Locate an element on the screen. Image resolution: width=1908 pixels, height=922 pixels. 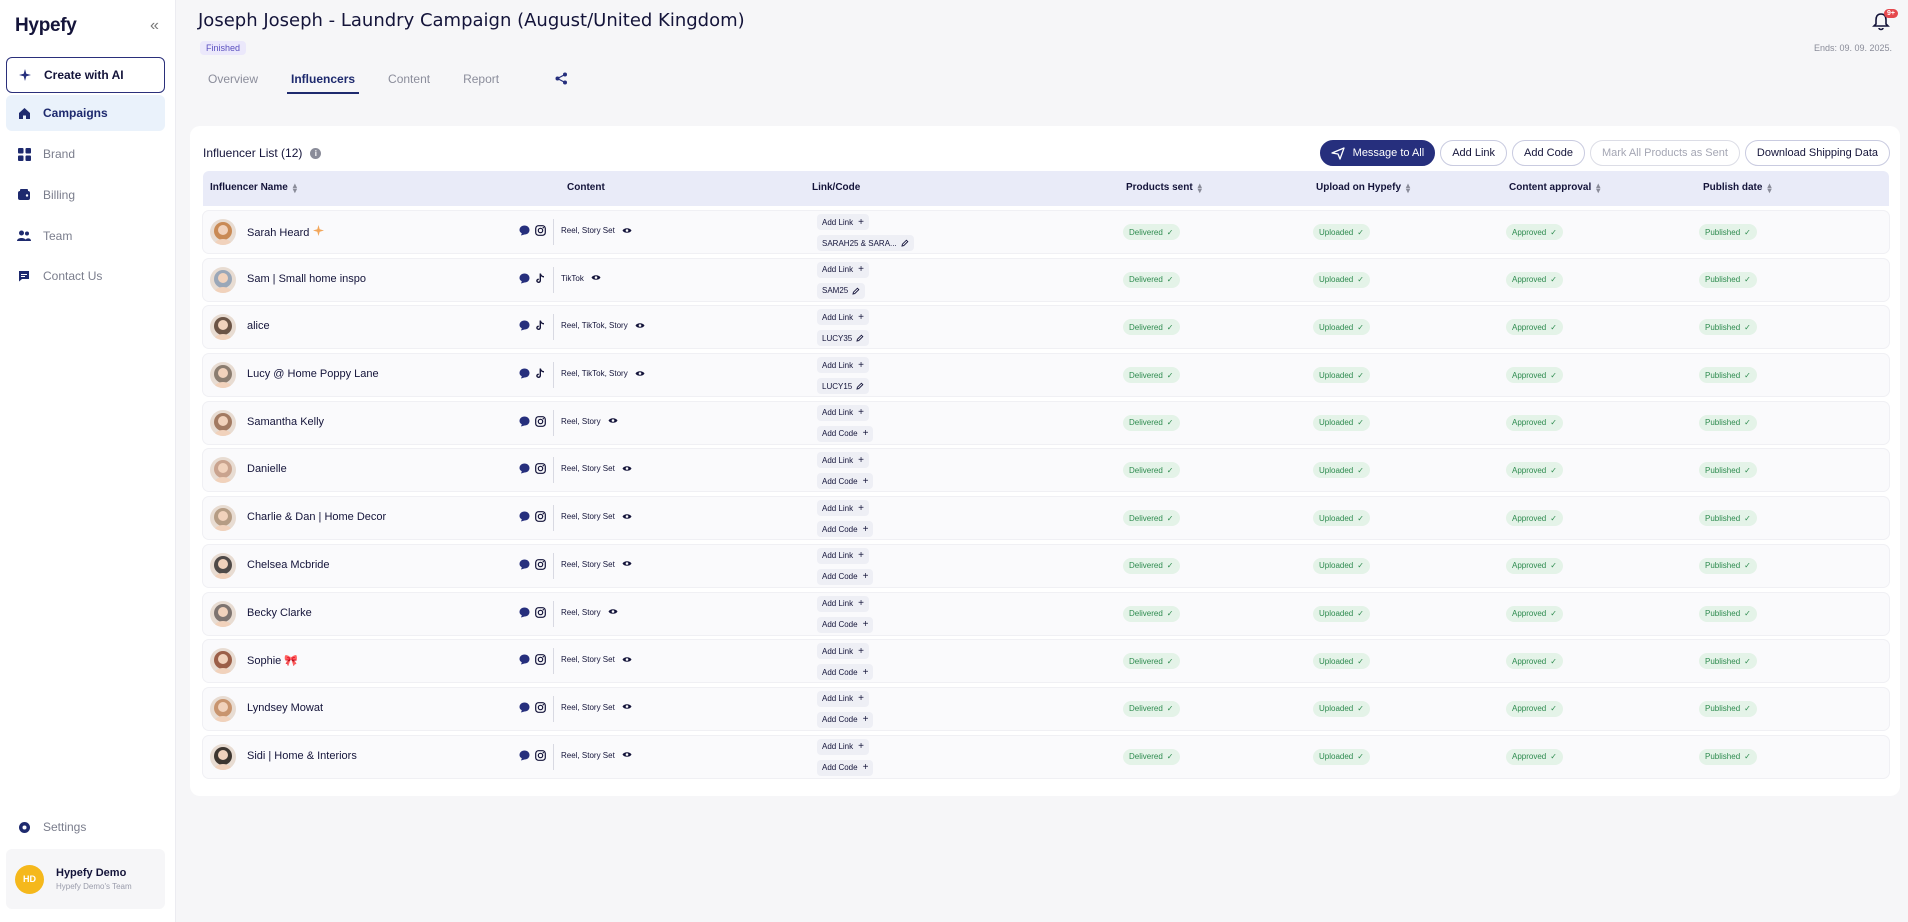
sidebar-item-campaigns: Campaigns is located at coordinates (85, 113).